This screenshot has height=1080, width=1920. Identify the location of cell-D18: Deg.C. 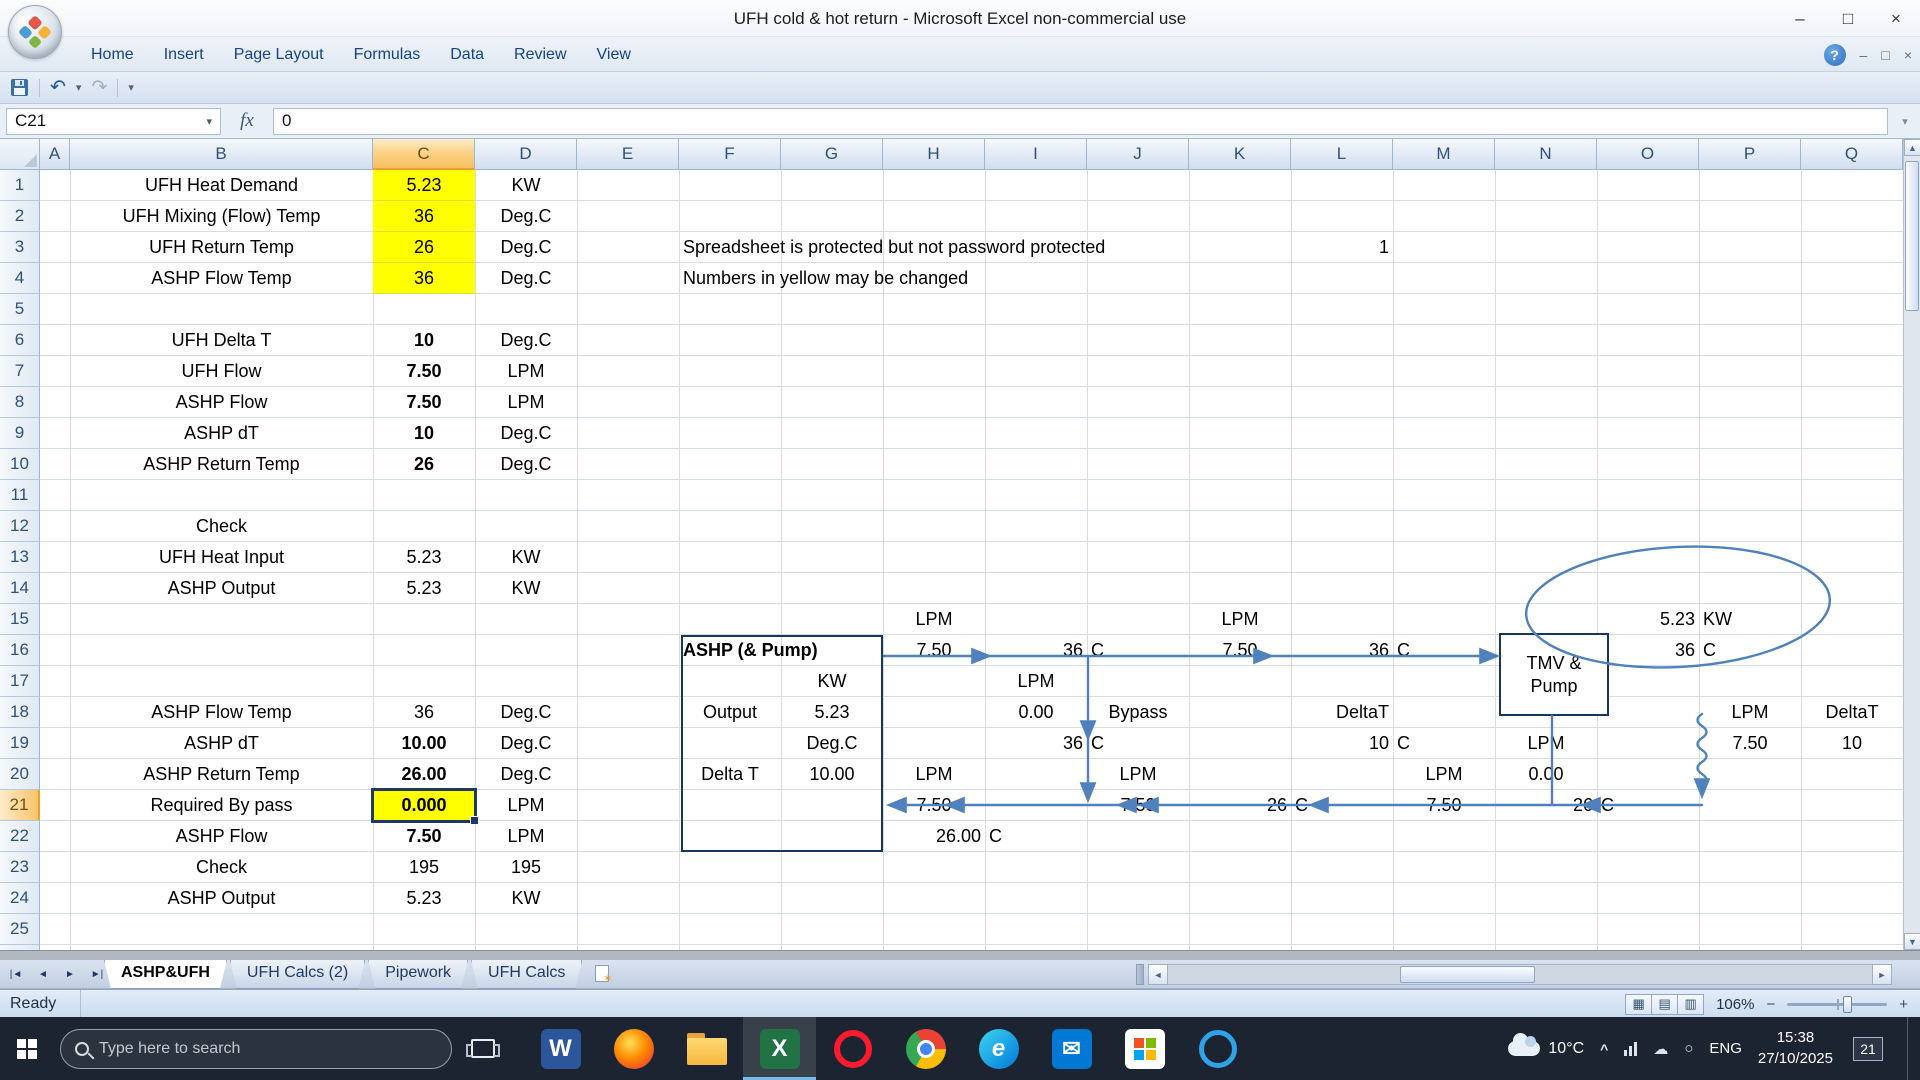
(526, 712).